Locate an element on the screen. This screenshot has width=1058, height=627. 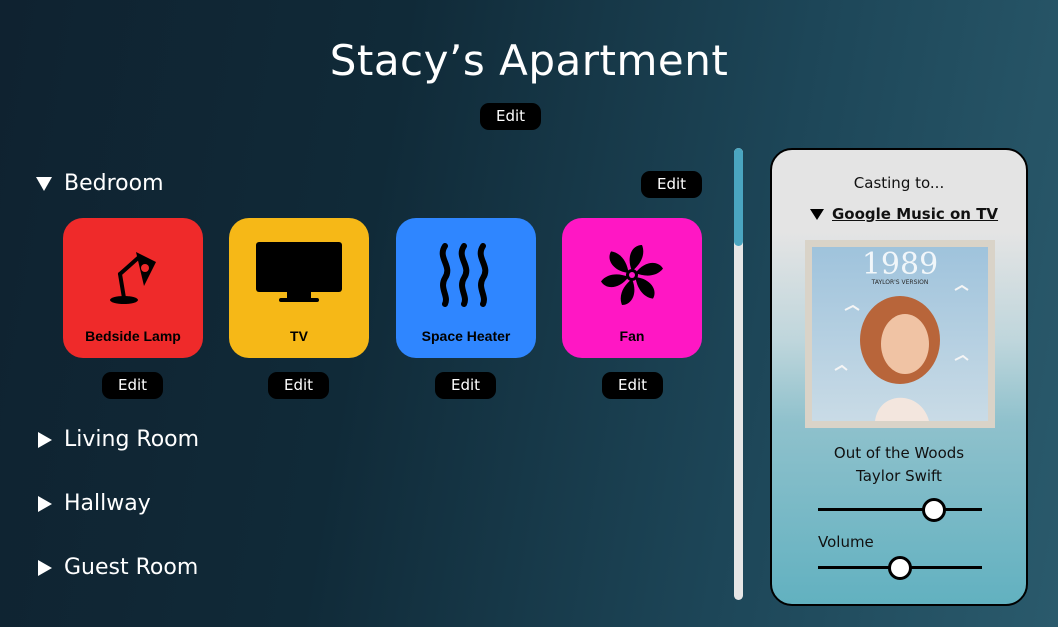
device-tile-bedside-lamp: Bedside Lamp is located at coordinates (133, 288).